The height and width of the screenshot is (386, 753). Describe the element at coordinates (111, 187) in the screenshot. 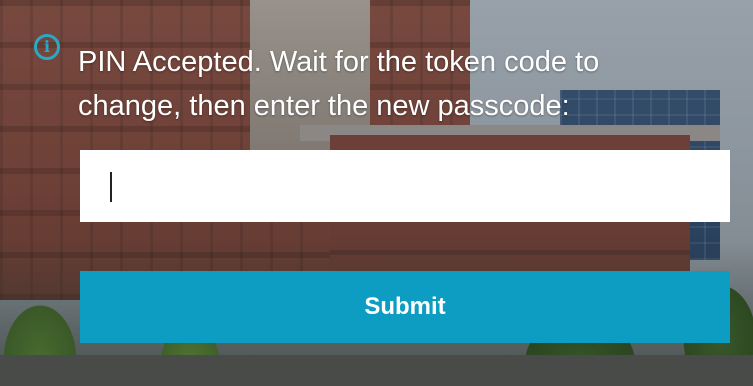

I see `text-caret` at that location.